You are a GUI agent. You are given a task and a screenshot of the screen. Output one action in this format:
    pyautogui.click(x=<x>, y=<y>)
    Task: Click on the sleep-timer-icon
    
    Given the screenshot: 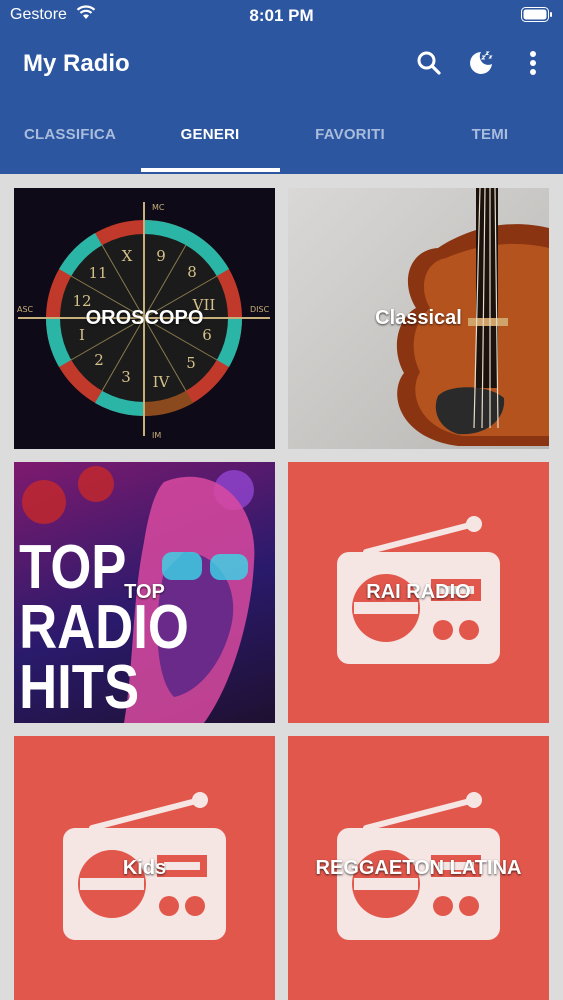 What is the action you would take?
    pyautogui.click(x=481, y=63)
    